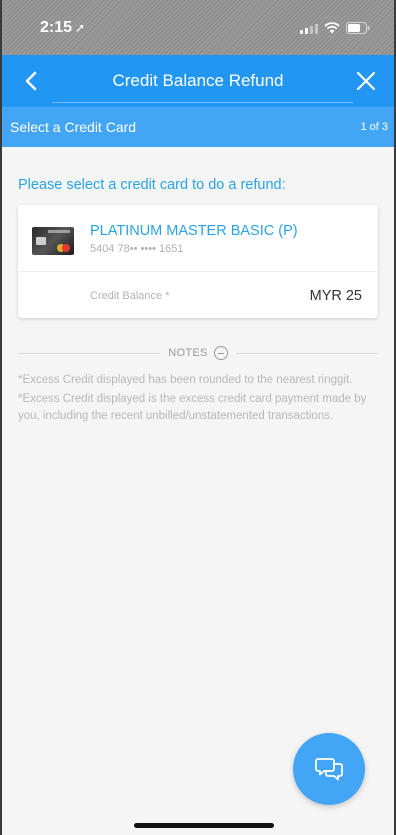 The height and width of the screenshot is (835, 396). I want to click on collapse-notes-icon, so click(220, 353).